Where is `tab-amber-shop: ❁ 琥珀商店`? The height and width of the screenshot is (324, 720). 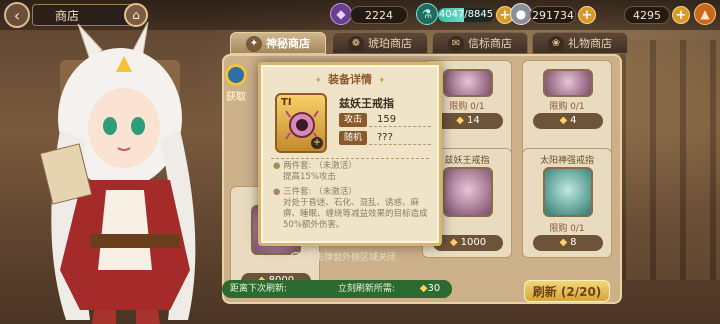 tab-amber-shop: ❁ 琥珀商店 is located at coordinates (380, 43).